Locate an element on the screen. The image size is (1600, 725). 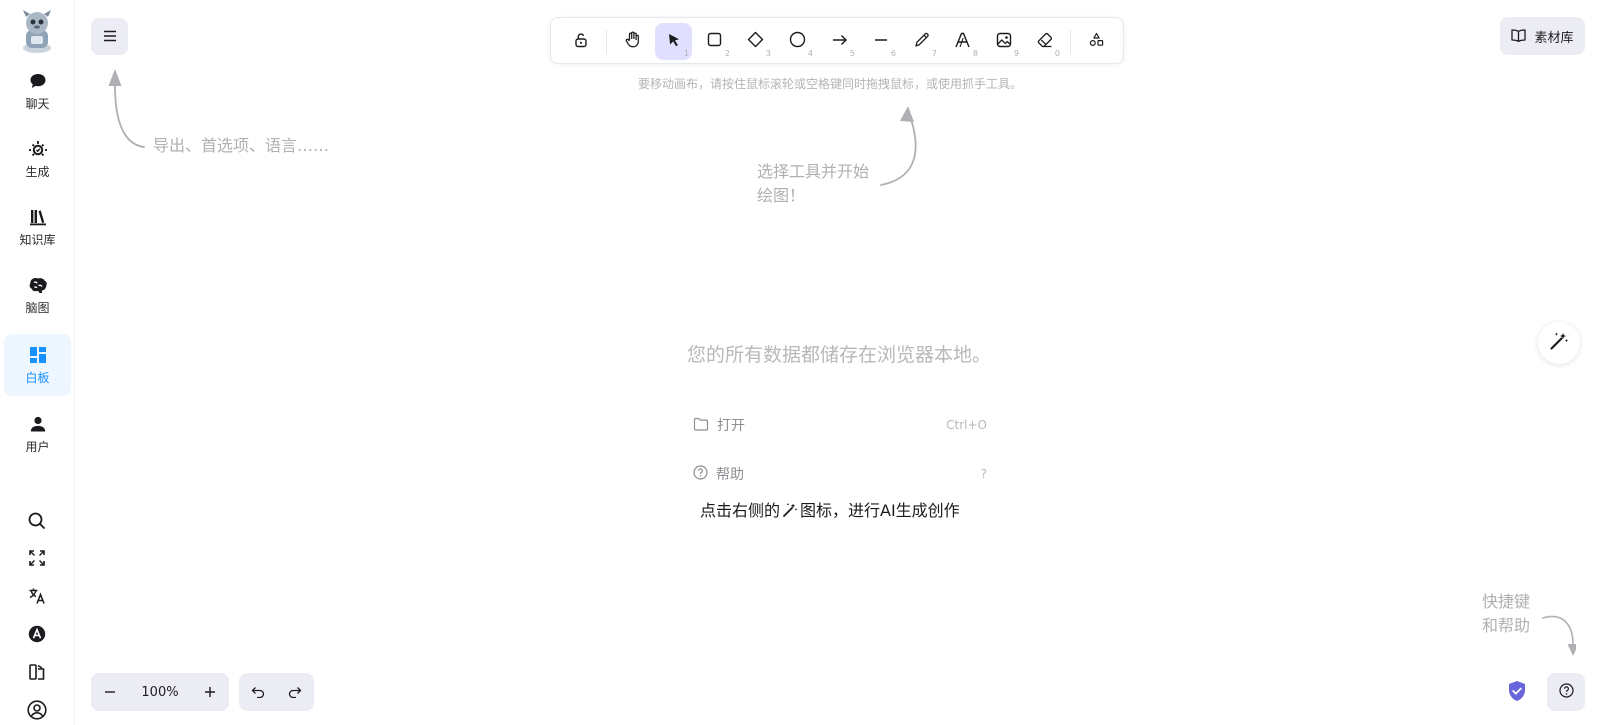
hand-icon is located at coordinates (632, 41).